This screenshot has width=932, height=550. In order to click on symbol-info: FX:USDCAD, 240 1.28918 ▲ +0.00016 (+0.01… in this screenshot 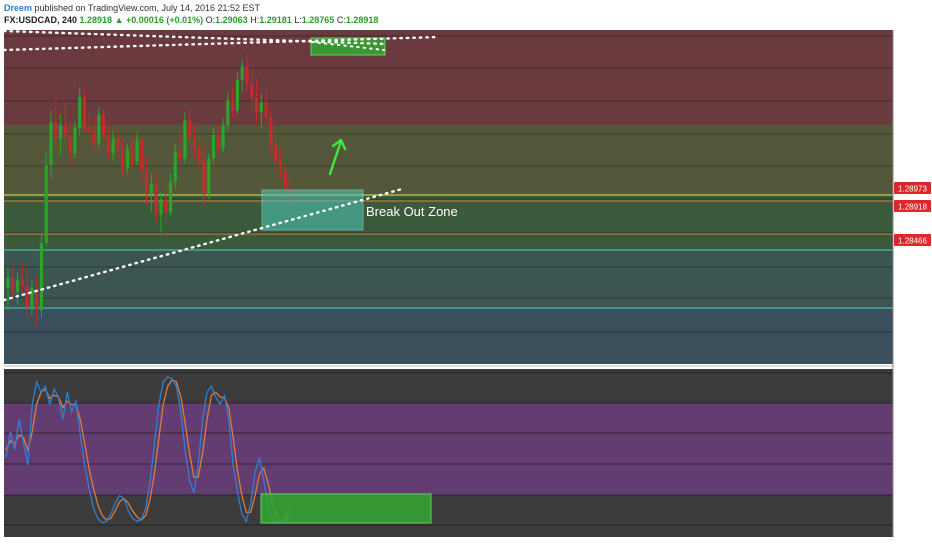, I will do `click(191, 20)`.